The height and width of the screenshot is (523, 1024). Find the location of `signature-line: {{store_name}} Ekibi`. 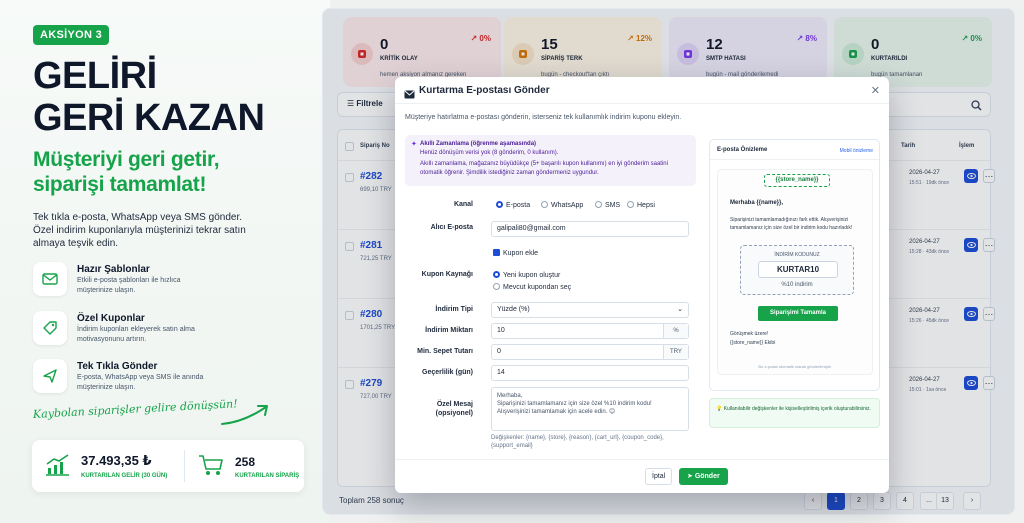

signature-line: {{store_name}} Ekibi is located at coordinates (753, 343).